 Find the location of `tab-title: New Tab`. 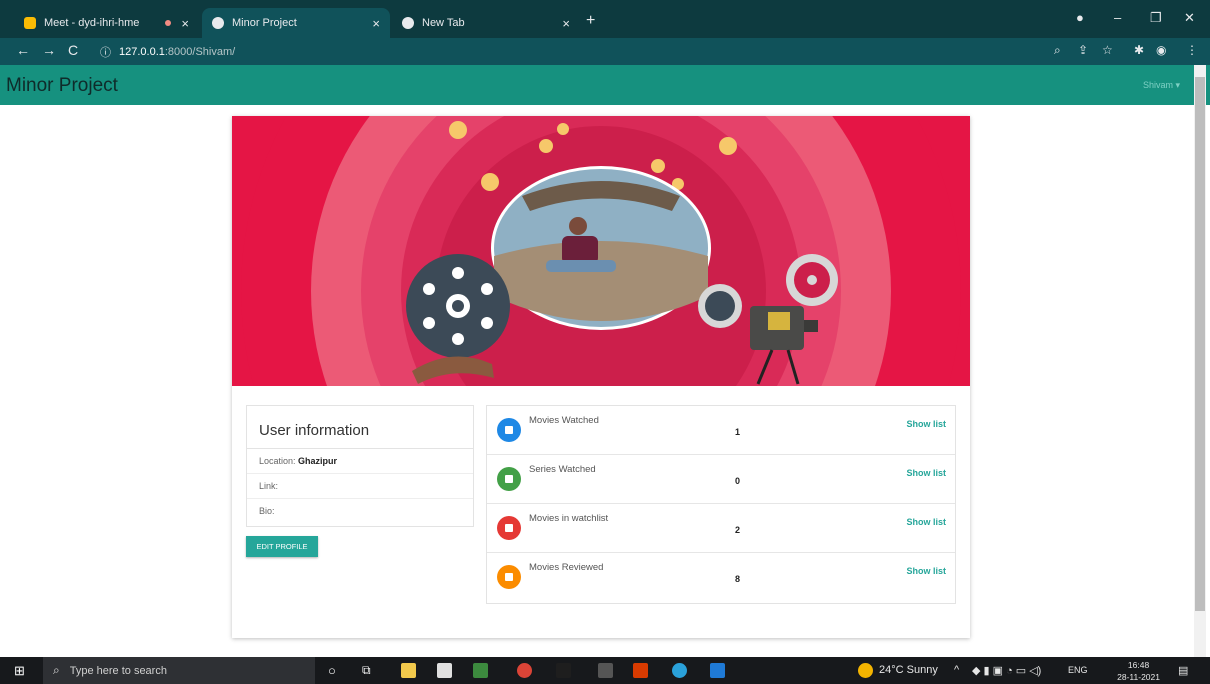

tab-title: New Tab is located at coordinates (443, 23).